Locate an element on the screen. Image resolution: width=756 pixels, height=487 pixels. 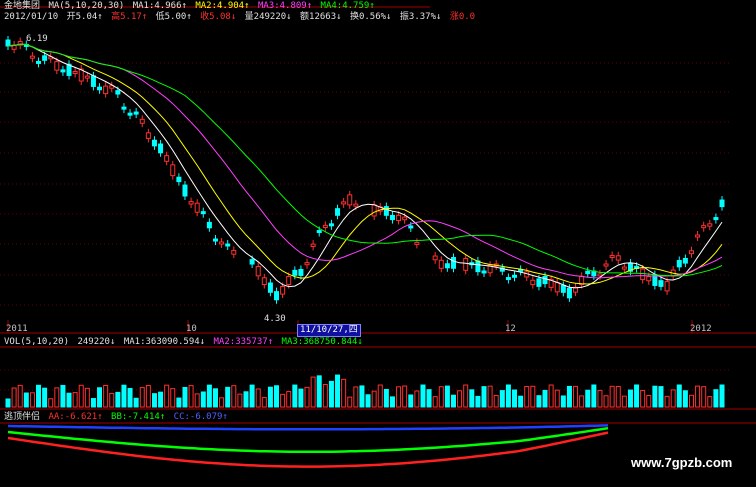
axis-tick-12: 12 is located at coordinates (510, 329).